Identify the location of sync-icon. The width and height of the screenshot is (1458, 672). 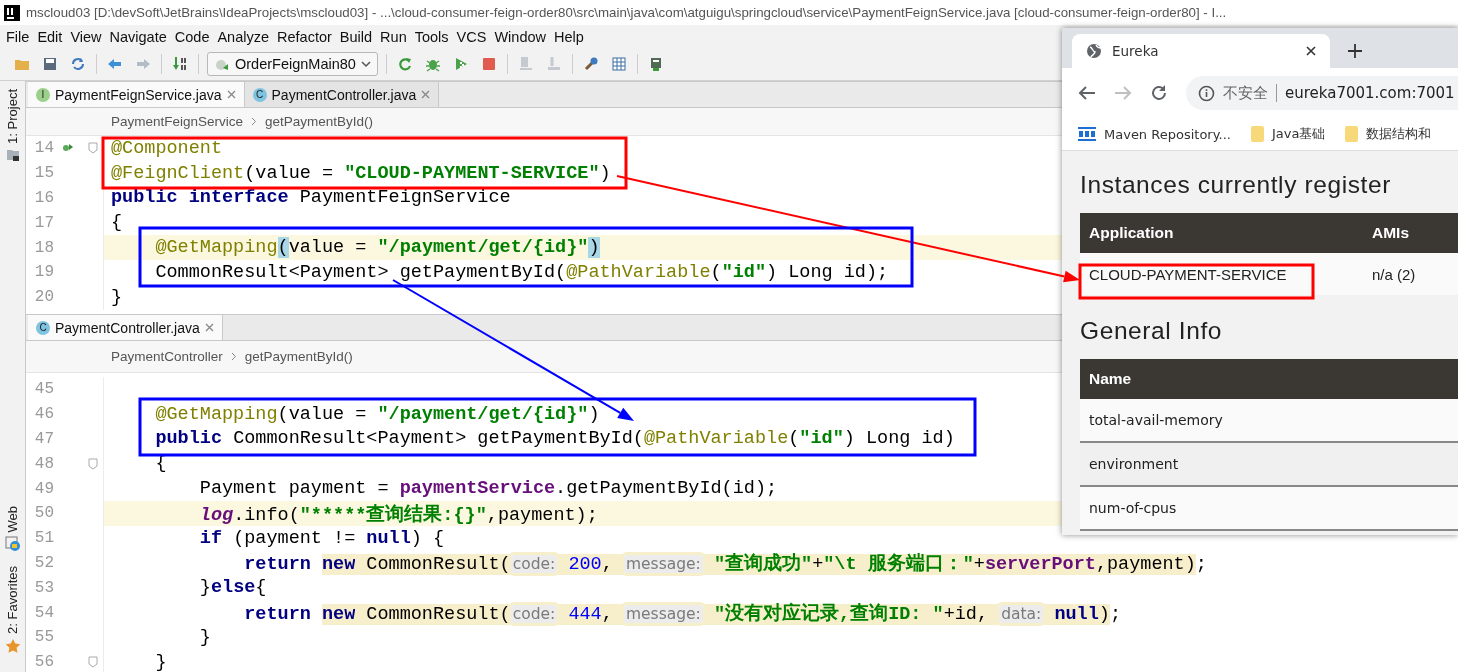
(78, 64).